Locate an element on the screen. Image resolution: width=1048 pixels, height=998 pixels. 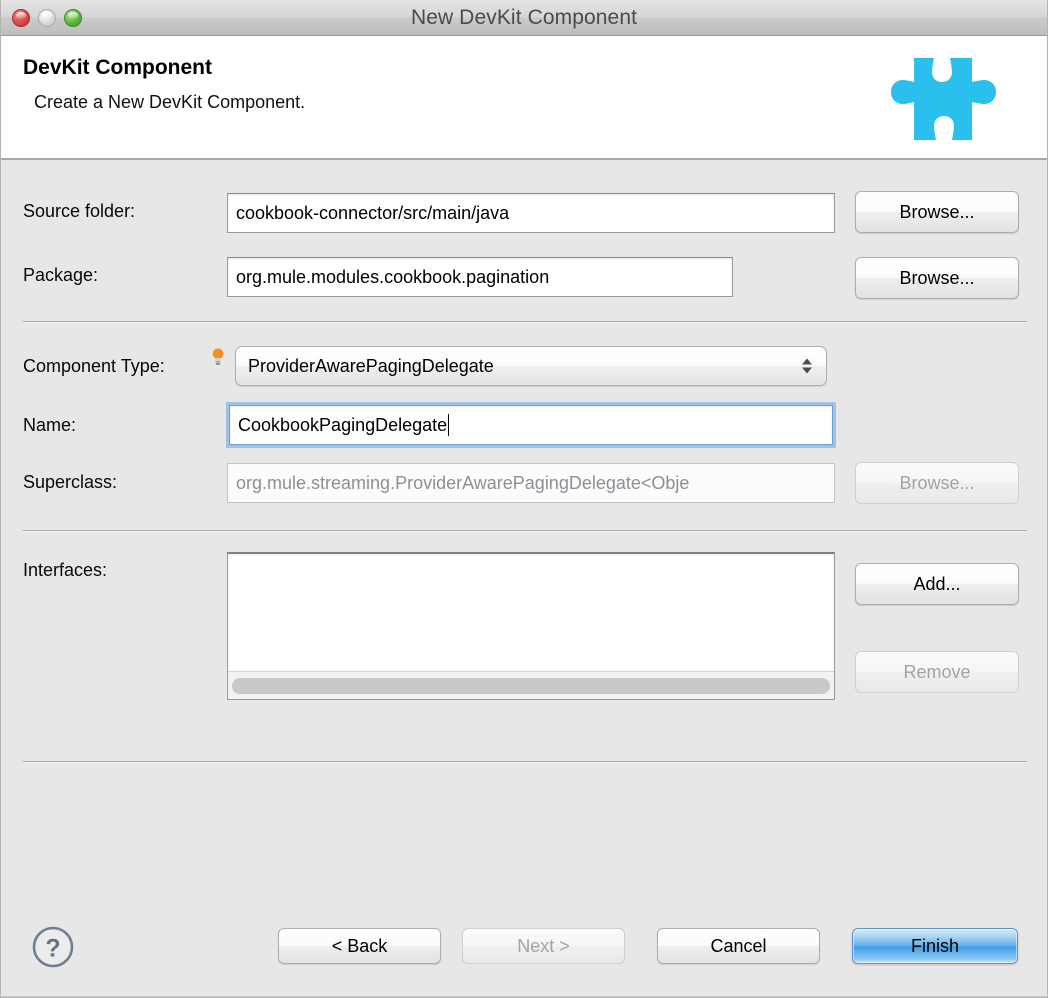
window-titlebar: New DevKit Component is located at coordinates (524, 18).